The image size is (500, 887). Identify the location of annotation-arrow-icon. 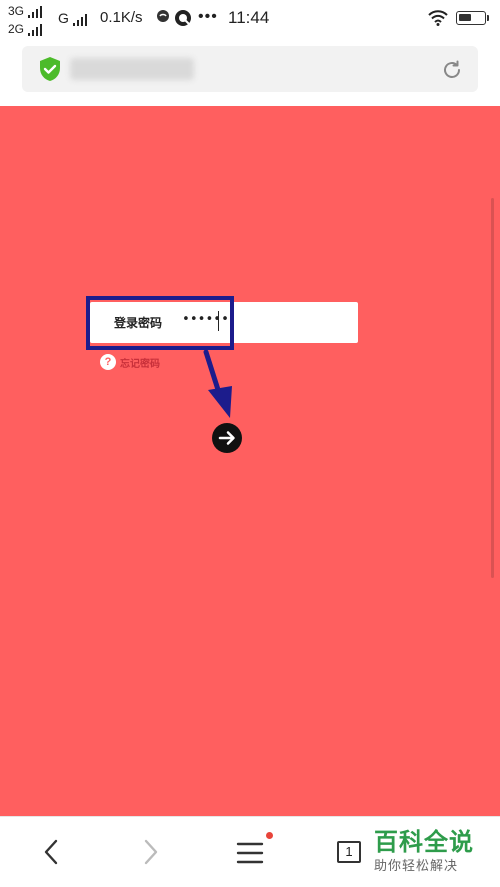
(217, 383).